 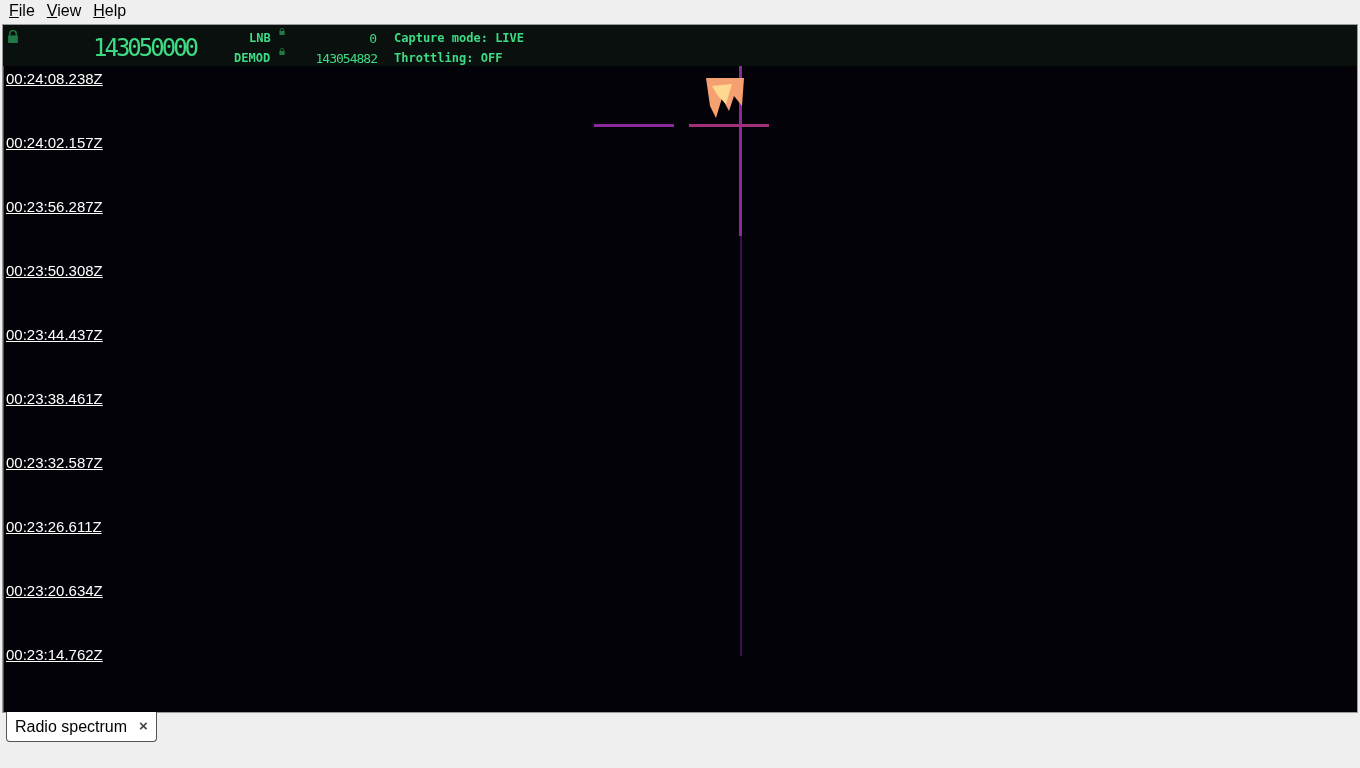 What do you see at coordinates (55, 271) in the screenshot?
I see `timestamp-label: 00:23:50.308Z` at bounding box center [55, 271].